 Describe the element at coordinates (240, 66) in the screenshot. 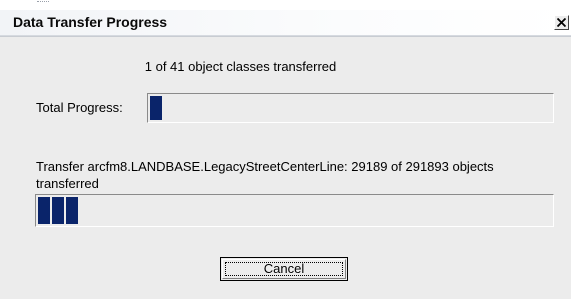

I see `overall-status-text: 1 of 41 object classes transferred` at that location.